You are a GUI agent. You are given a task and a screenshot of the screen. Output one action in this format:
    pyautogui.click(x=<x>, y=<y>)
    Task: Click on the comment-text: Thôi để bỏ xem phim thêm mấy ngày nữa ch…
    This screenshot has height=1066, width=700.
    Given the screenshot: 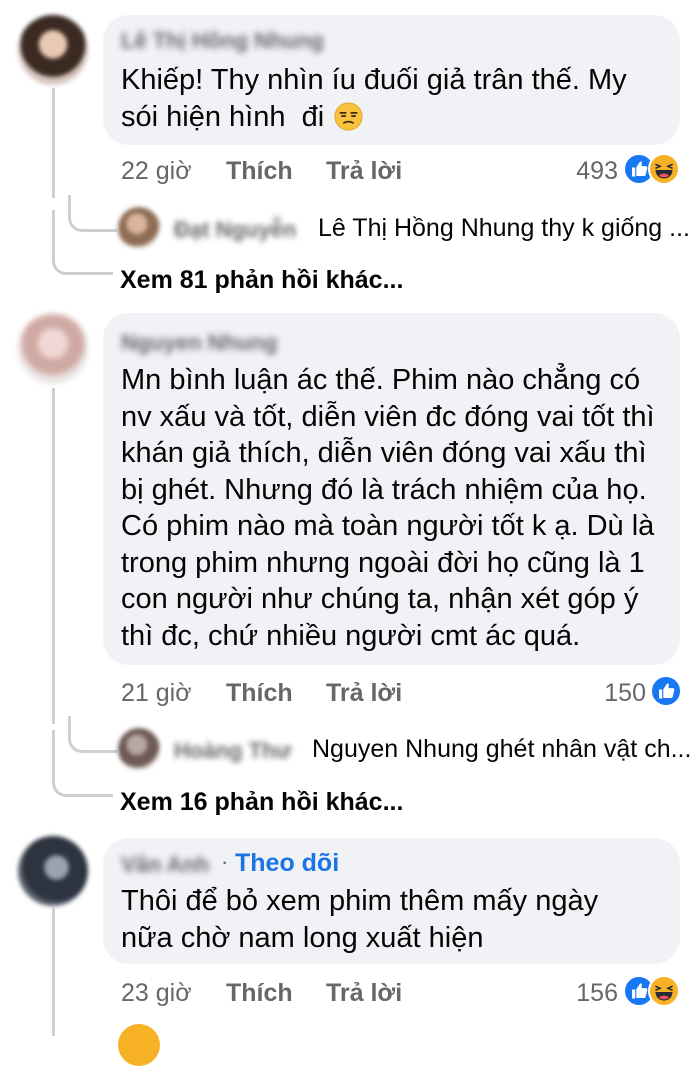 What is the action you would take?
    pyautogui.click(x=393, y=919)
    